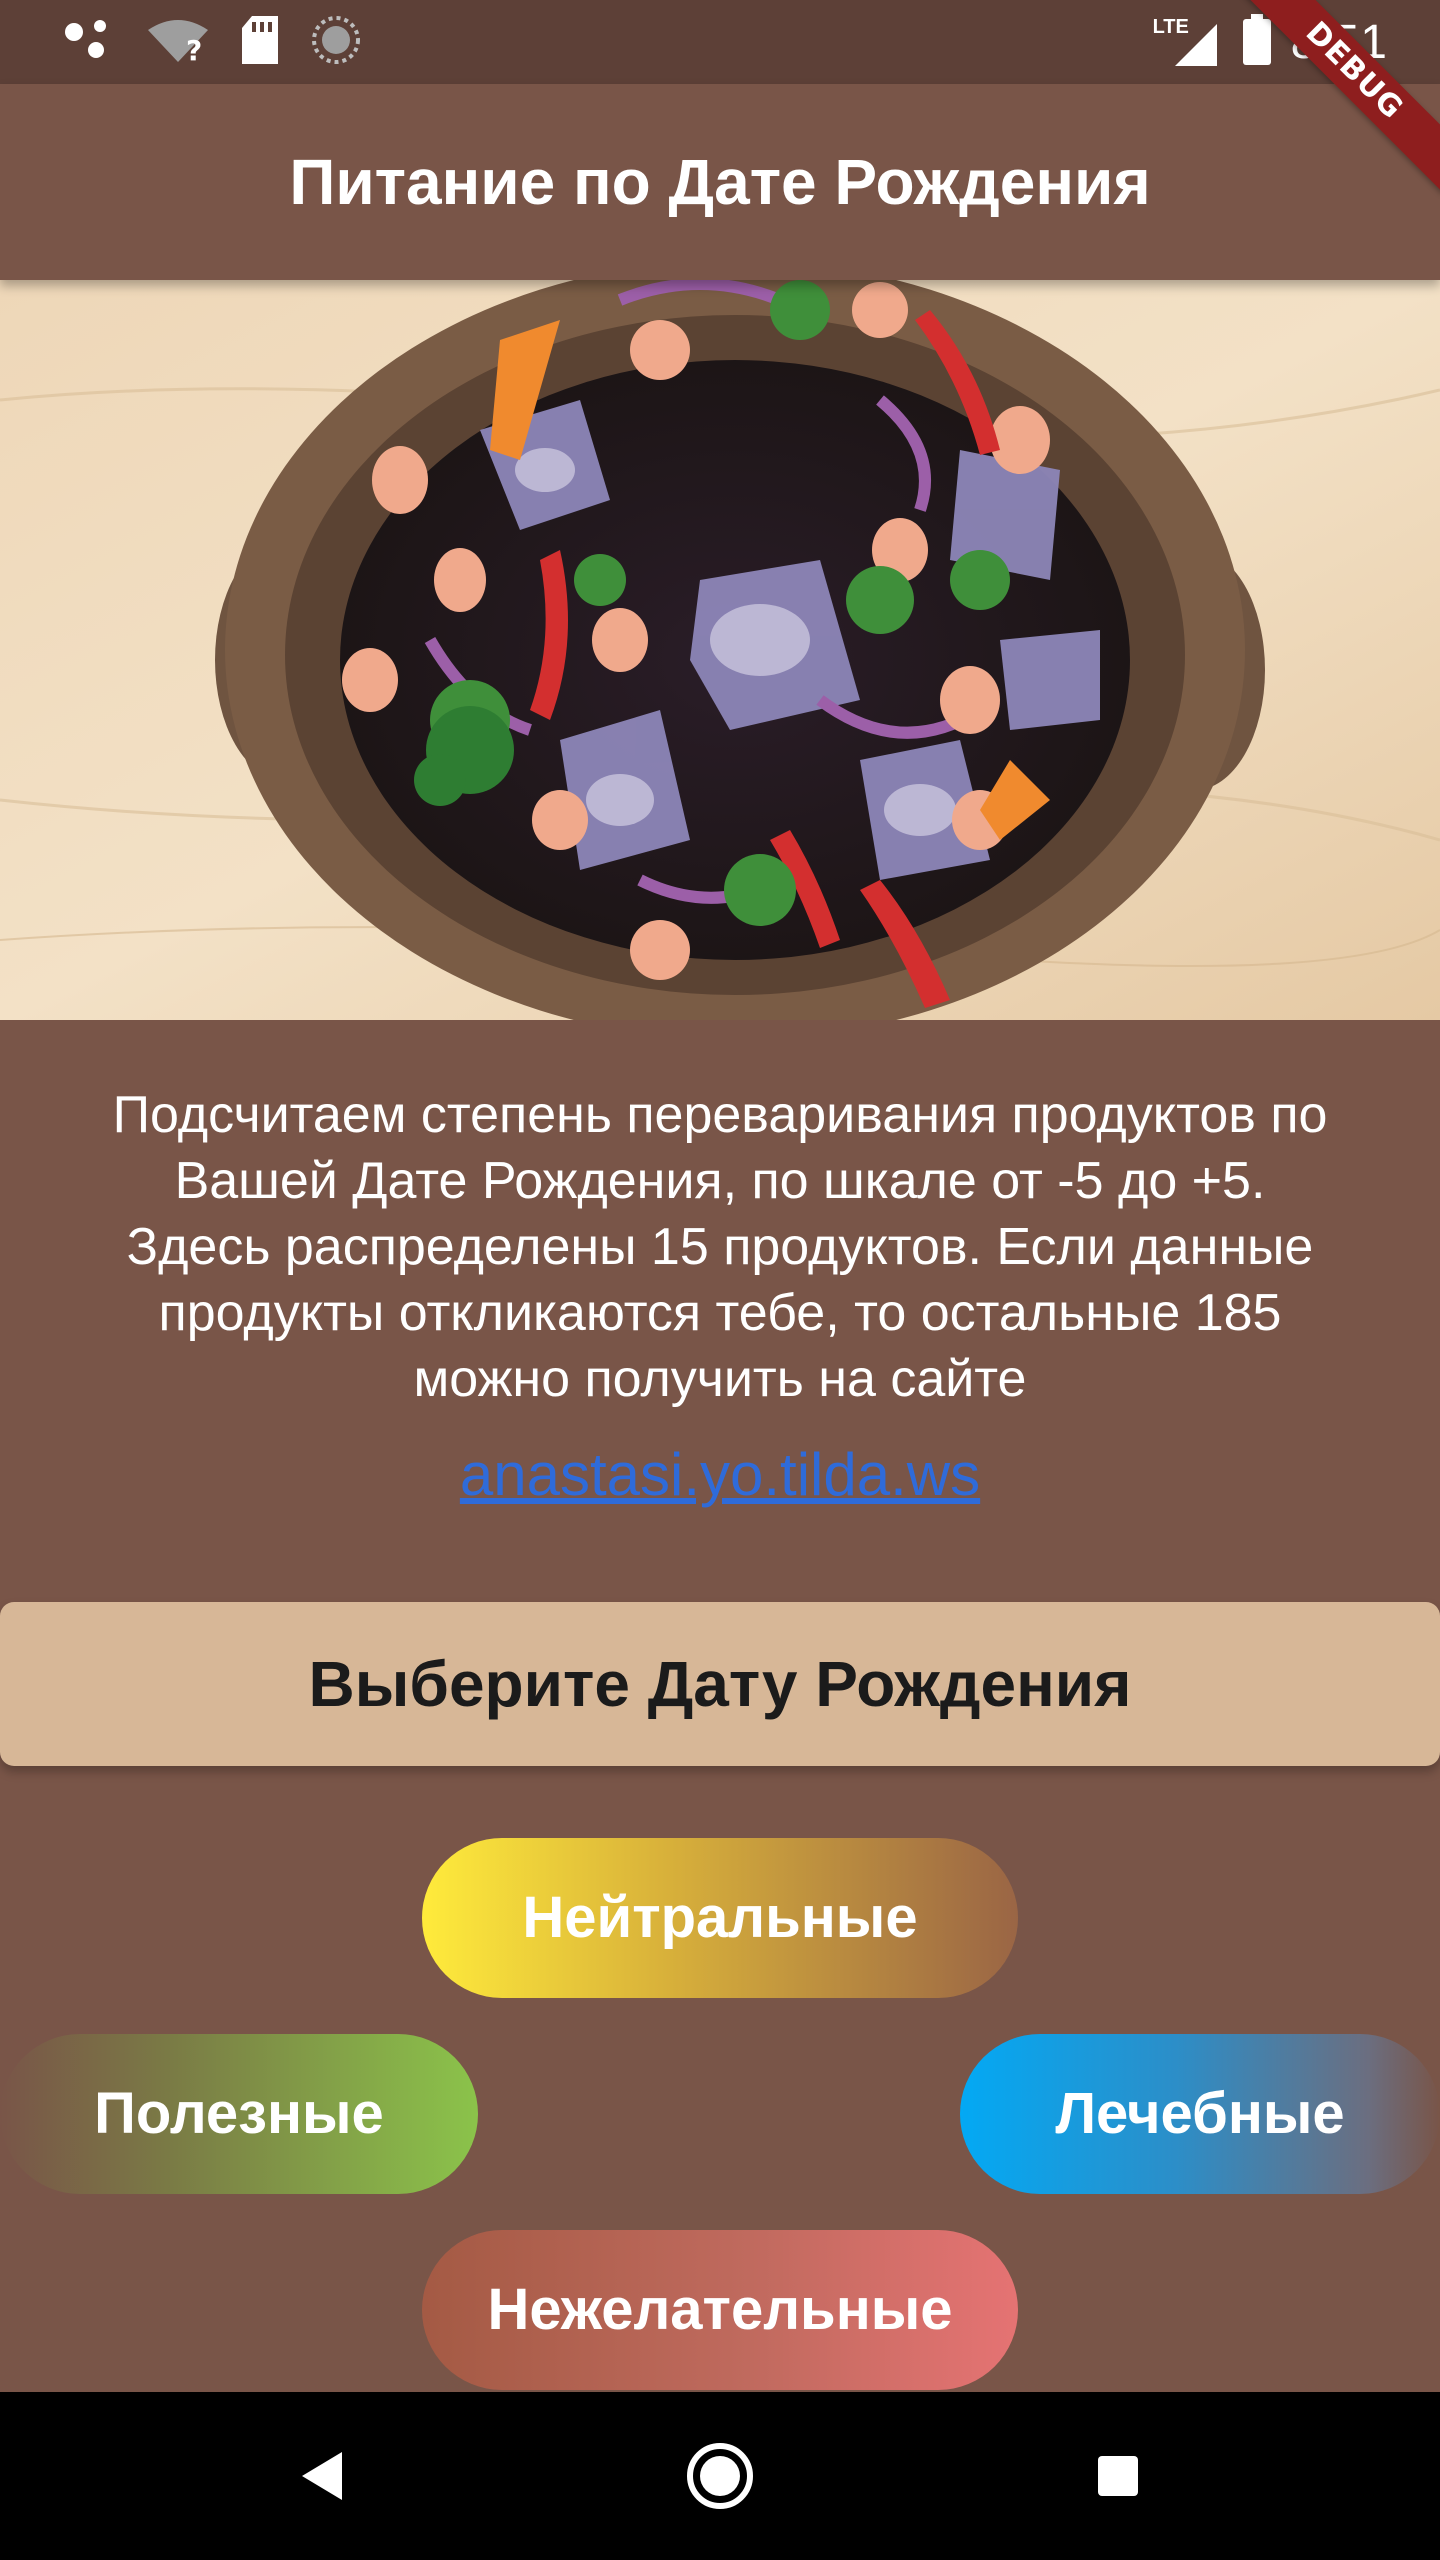 This screenshot has height=2560, width=1440. I want to click on site-link: anastasi.yo.tilda.ws, so click(720, 1474).